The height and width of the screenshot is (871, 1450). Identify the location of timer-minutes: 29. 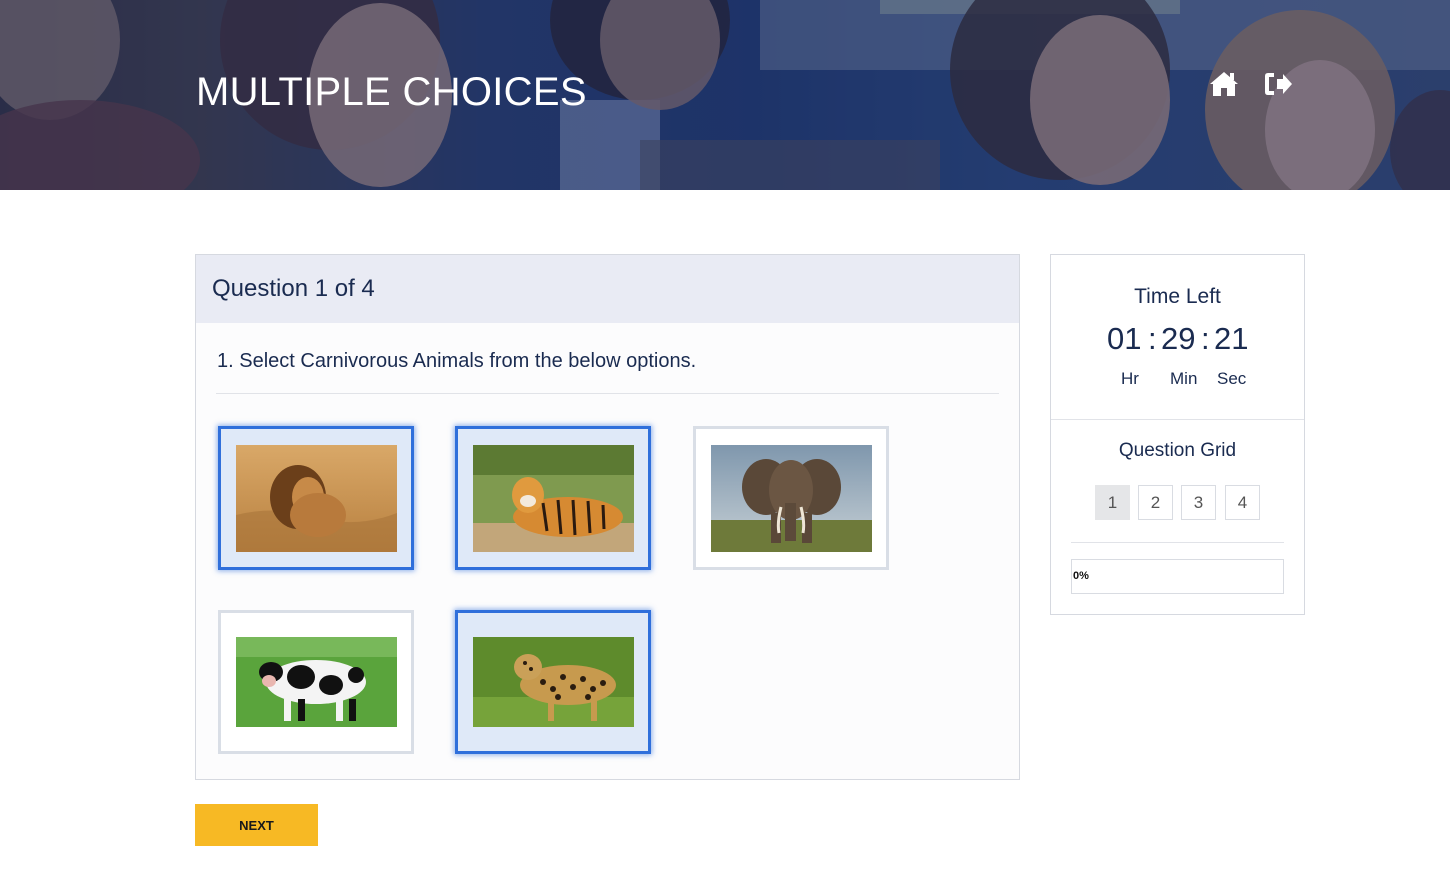
(1178, 338).